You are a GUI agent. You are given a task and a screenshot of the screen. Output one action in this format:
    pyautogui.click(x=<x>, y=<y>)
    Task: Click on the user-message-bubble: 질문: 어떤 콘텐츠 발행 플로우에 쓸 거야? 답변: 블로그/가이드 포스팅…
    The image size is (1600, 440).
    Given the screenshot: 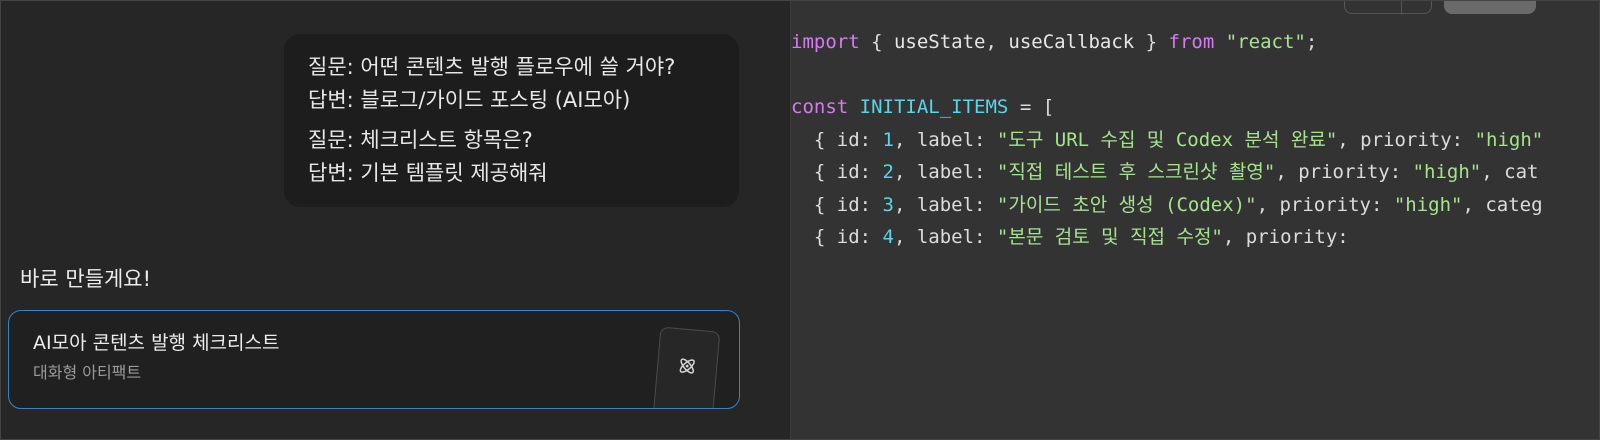 What is the action you would take?
    pyautogui.click(x=511, y=120)
    